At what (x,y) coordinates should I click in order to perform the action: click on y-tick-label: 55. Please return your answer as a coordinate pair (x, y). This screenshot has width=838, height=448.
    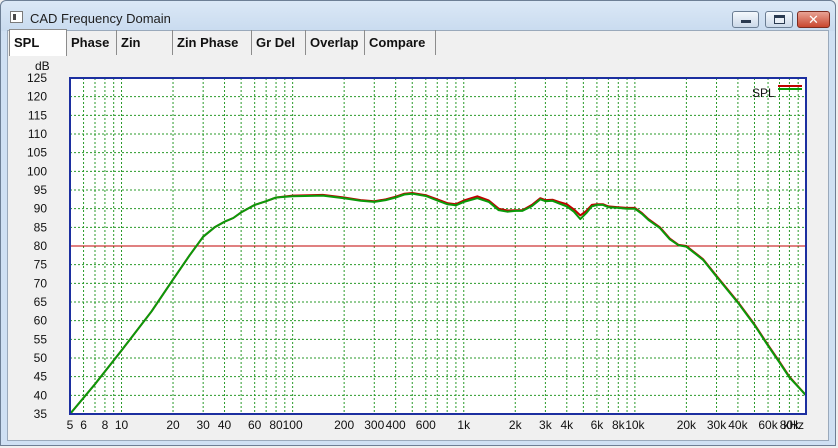
    Looking at the image, I should click on (41, 339).